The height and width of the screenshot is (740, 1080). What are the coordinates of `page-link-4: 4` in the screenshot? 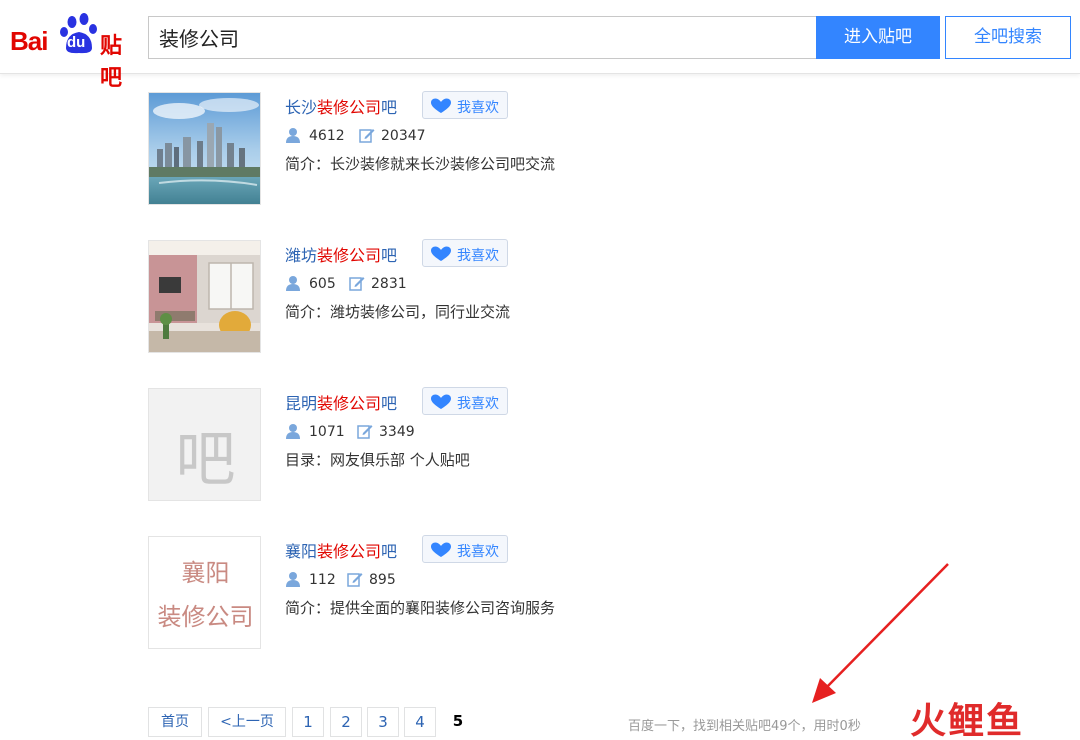 It's located at (420, 722).